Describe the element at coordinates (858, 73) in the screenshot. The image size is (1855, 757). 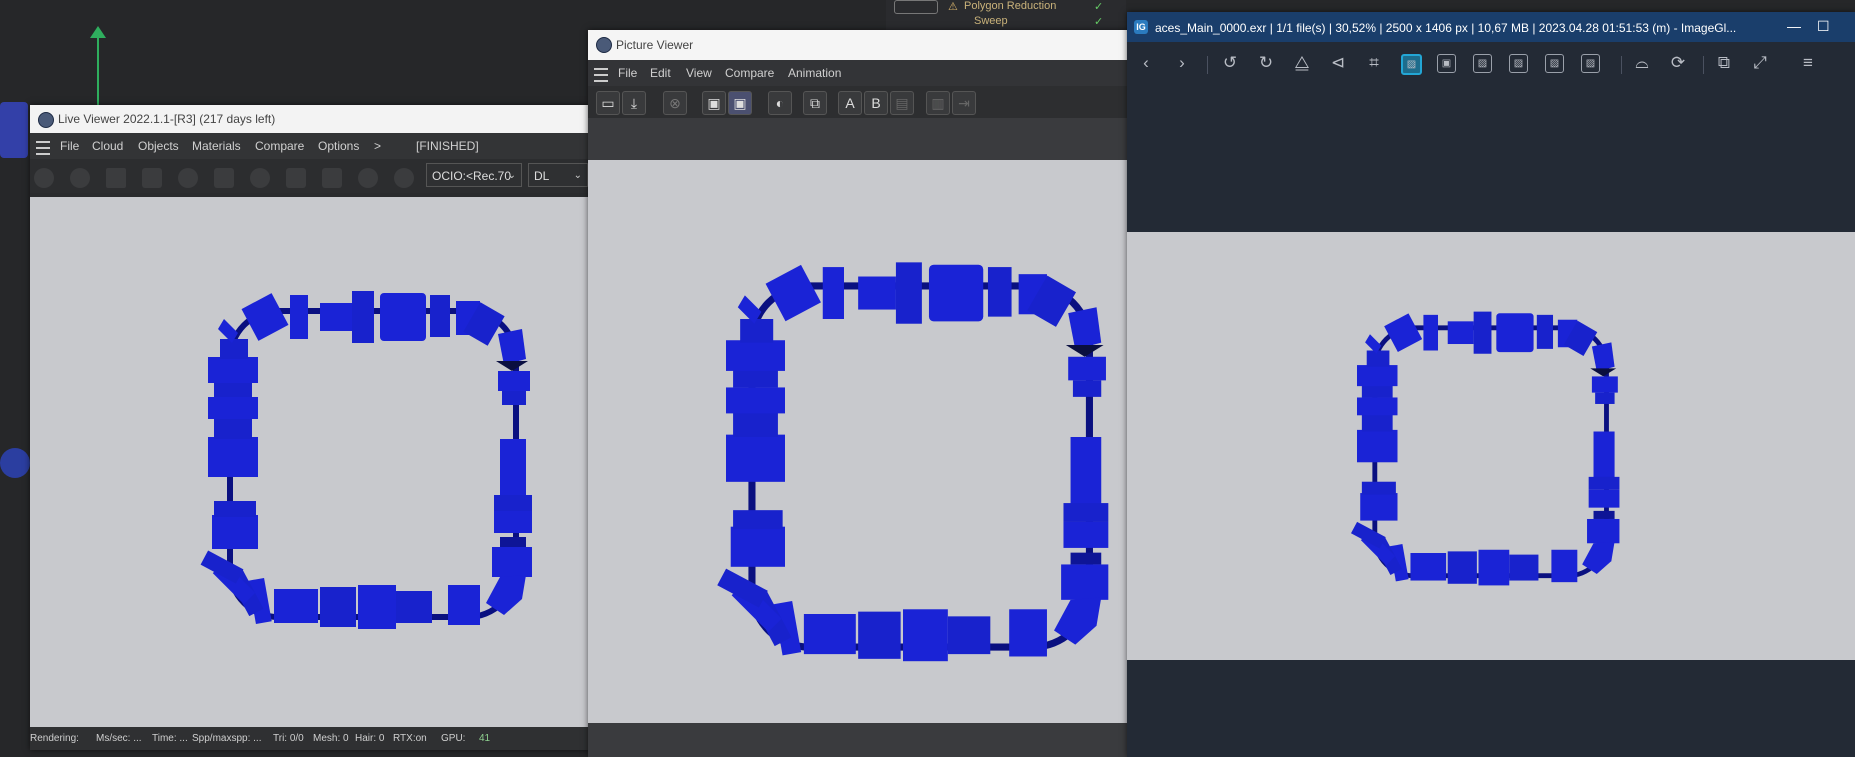
I see `picture-viewer-menubar: File Edit View Compare Animation` at that location.